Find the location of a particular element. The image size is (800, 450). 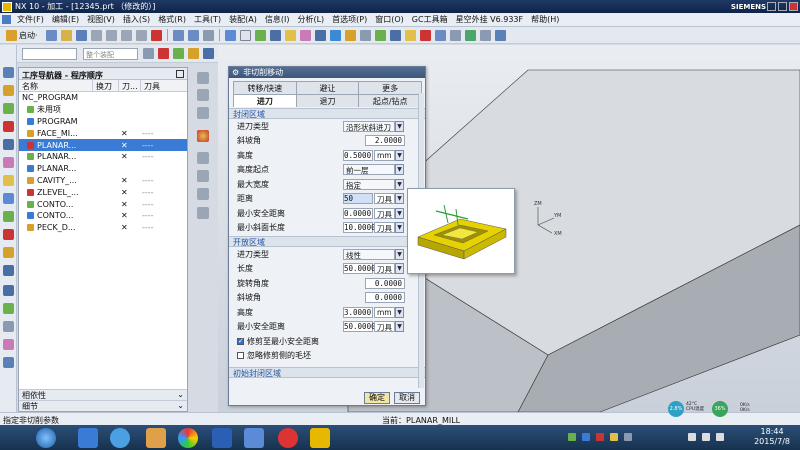

height-start-select: 前一层 is located at coordinates (369, 170).